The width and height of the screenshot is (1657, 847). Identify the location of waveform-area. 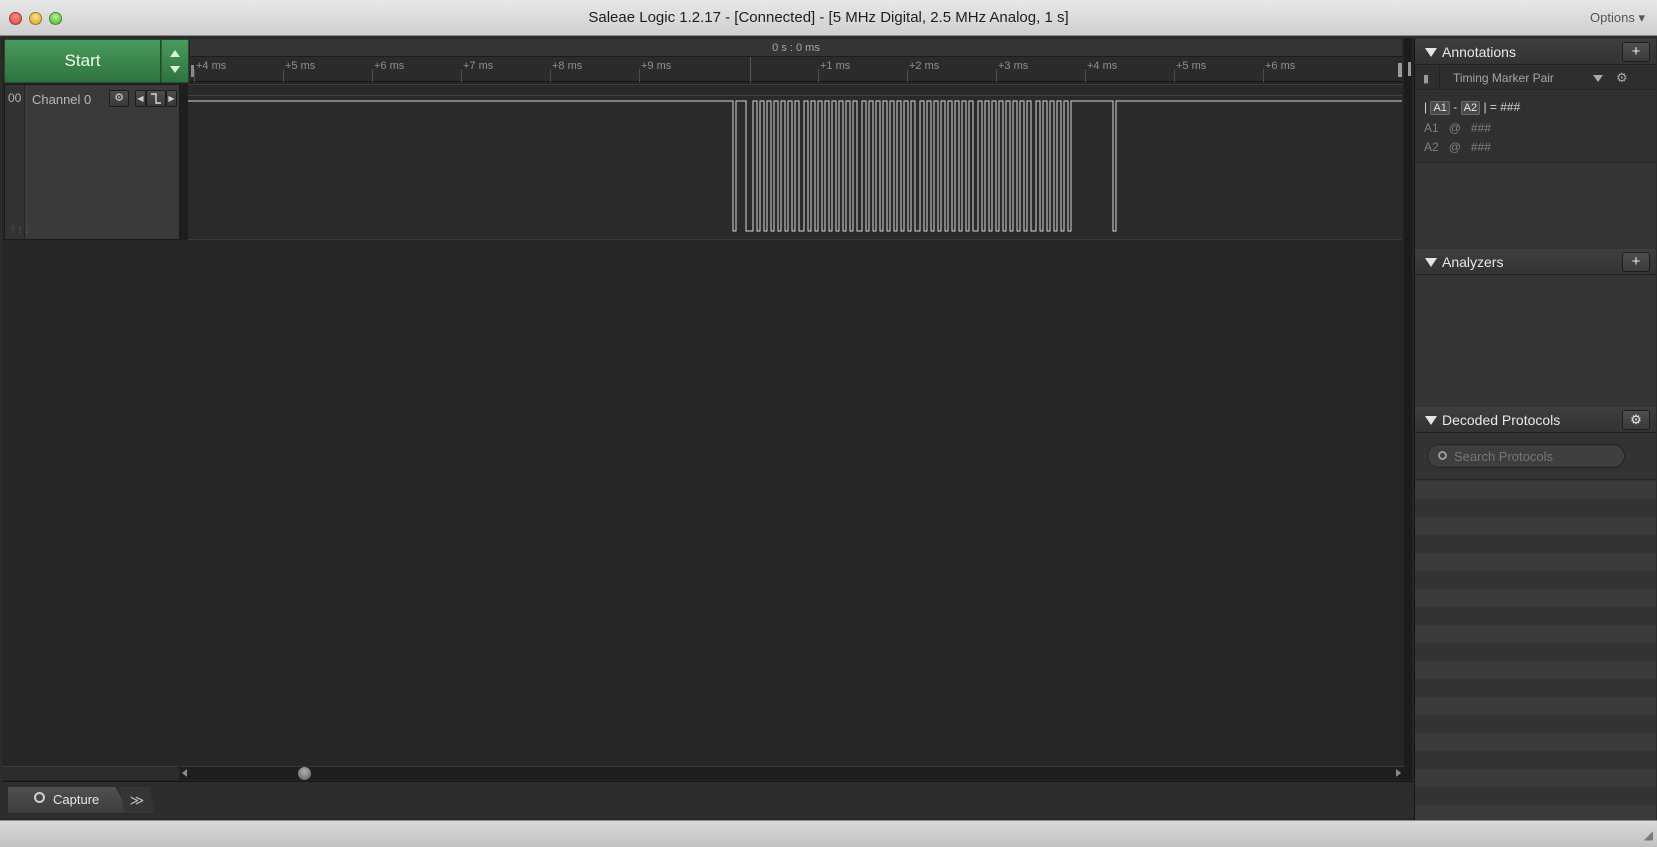
(795, 162).